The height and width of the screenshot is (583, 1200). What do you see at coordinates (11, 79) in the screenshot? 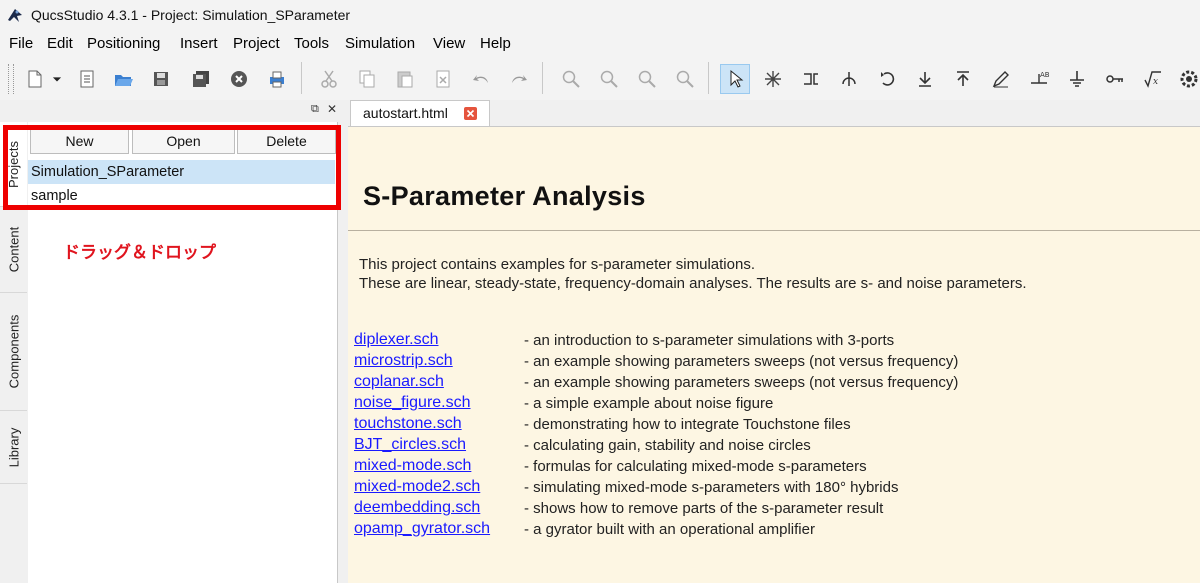
I see `toolbar-handle` at bounding box center [11, 79].